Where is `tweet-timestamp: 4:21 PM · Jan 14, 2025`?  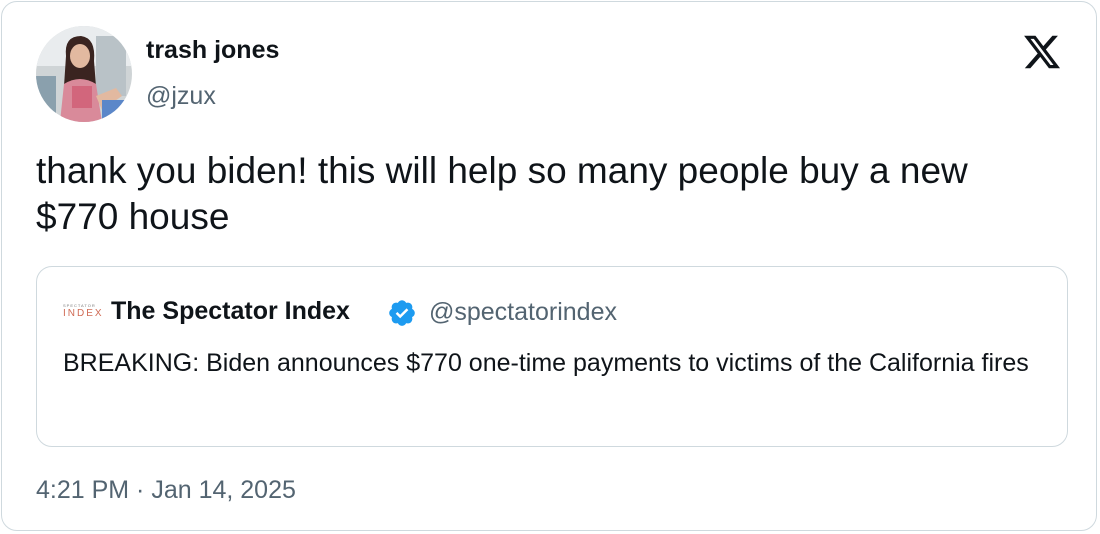 tweet-timestamp: 4:21 PM · Jan 14, 2025 is located at coordinates (166, 490).